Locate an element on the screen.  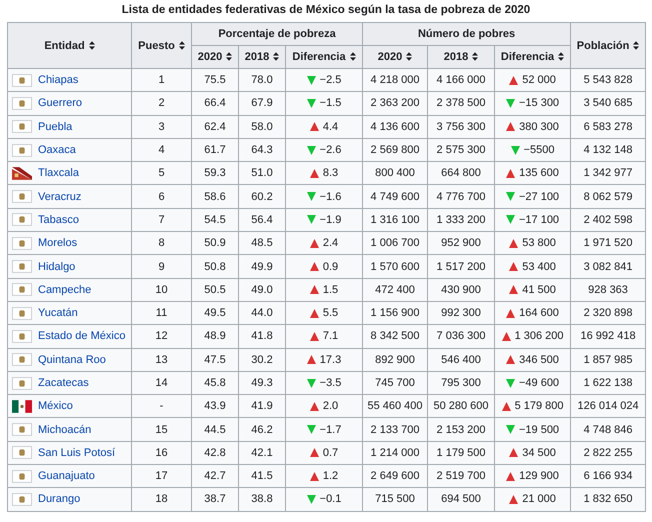
entity-link: Veracruz is located at coordinates (60, 196).